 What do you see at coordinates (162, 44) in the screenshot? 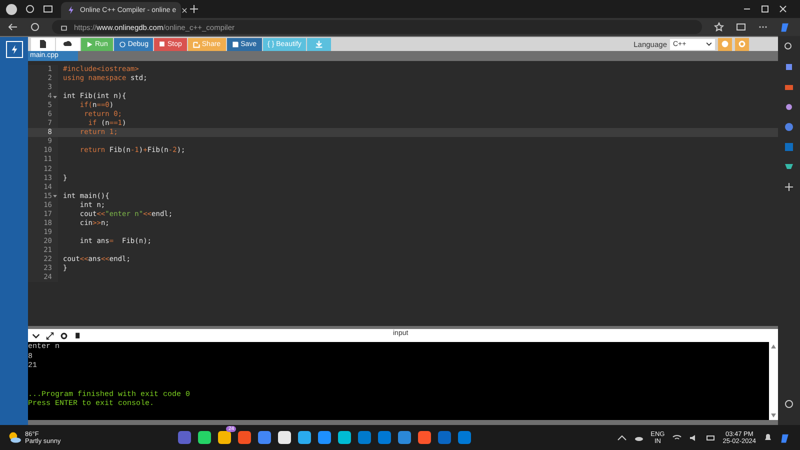
I see `stop-icon` at bounding box center [162, 44].